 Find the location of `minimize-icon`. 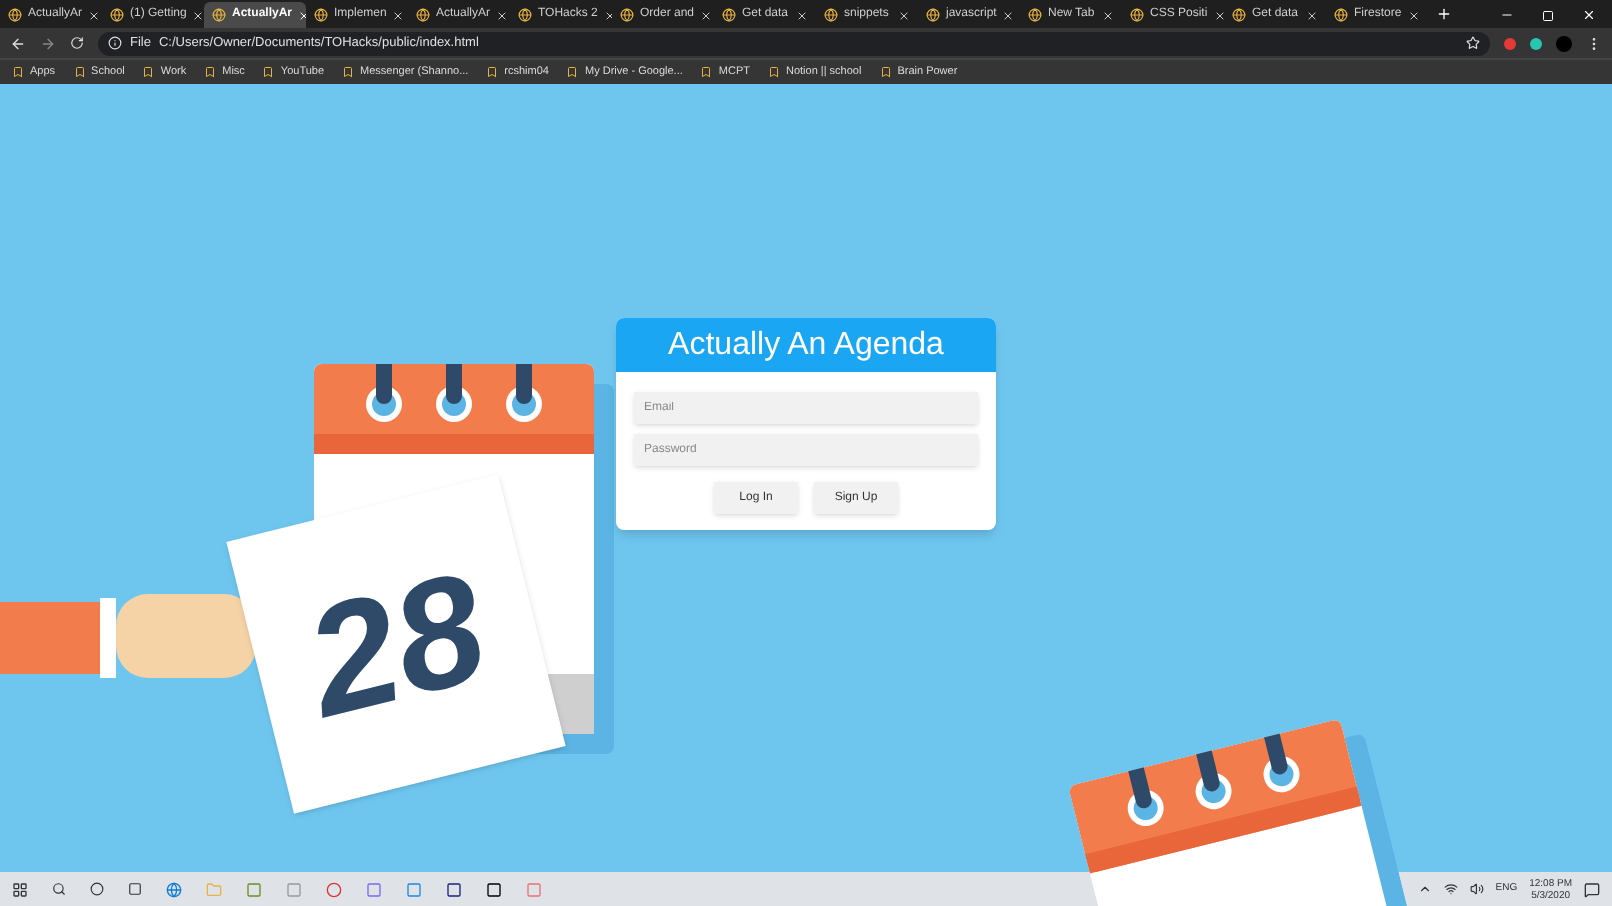

minimize-icon is located at coordinates (1507, 15).